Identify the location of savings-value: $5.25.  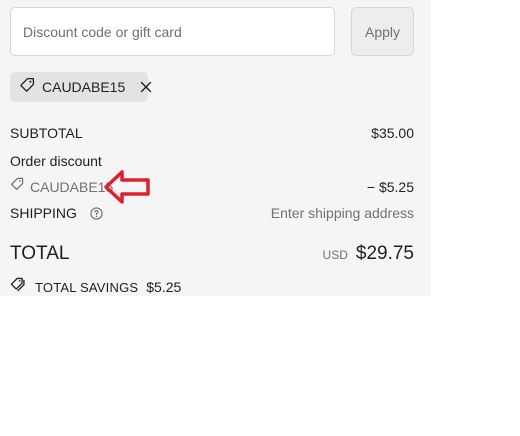
(164, 287).